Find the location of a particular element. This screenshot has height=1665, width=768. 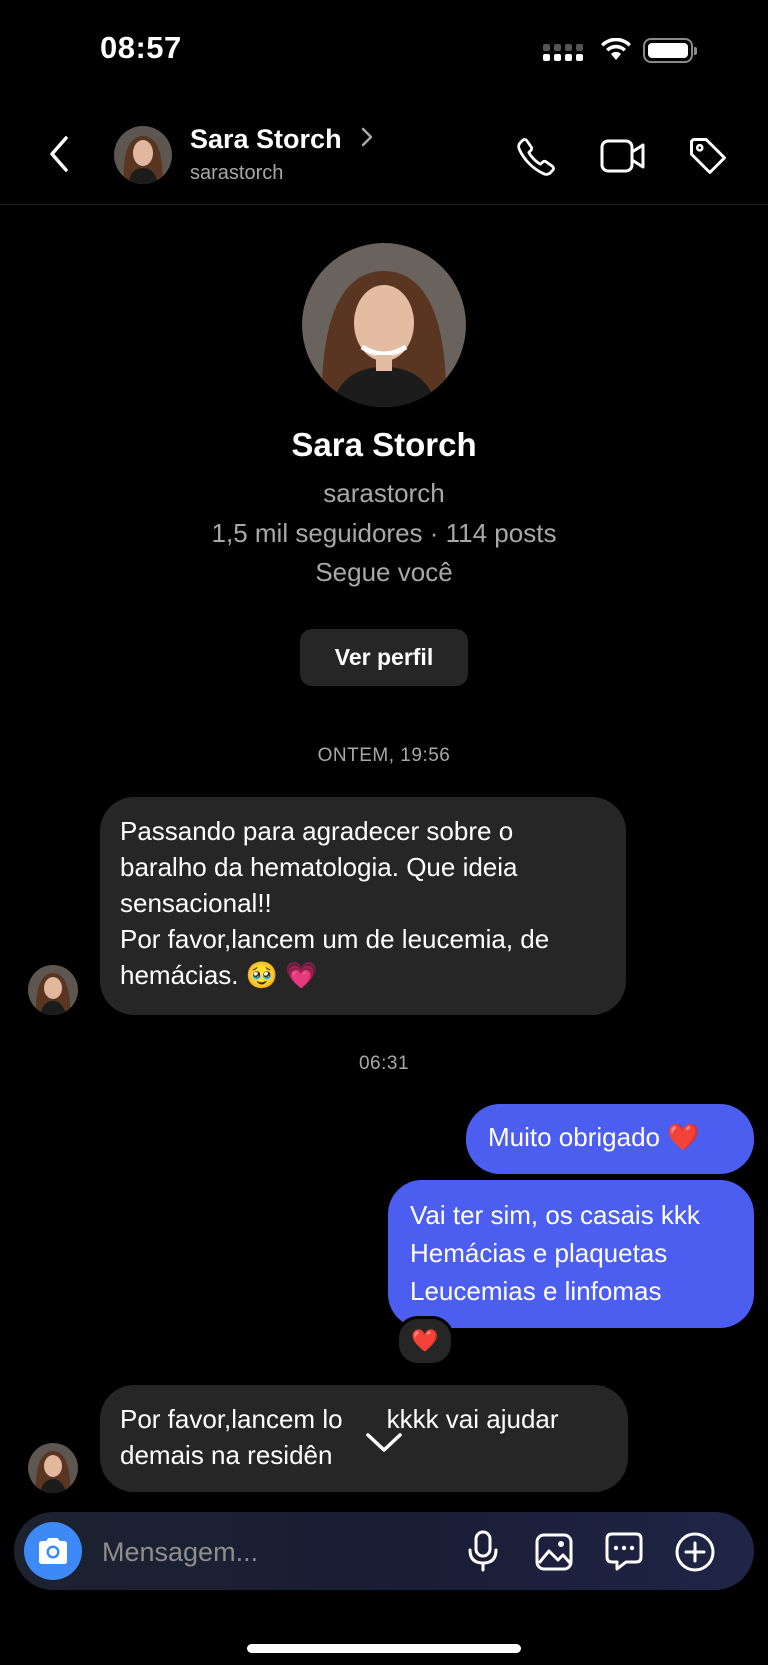

cellular-signal-icon is located at coordinates (564, 54).